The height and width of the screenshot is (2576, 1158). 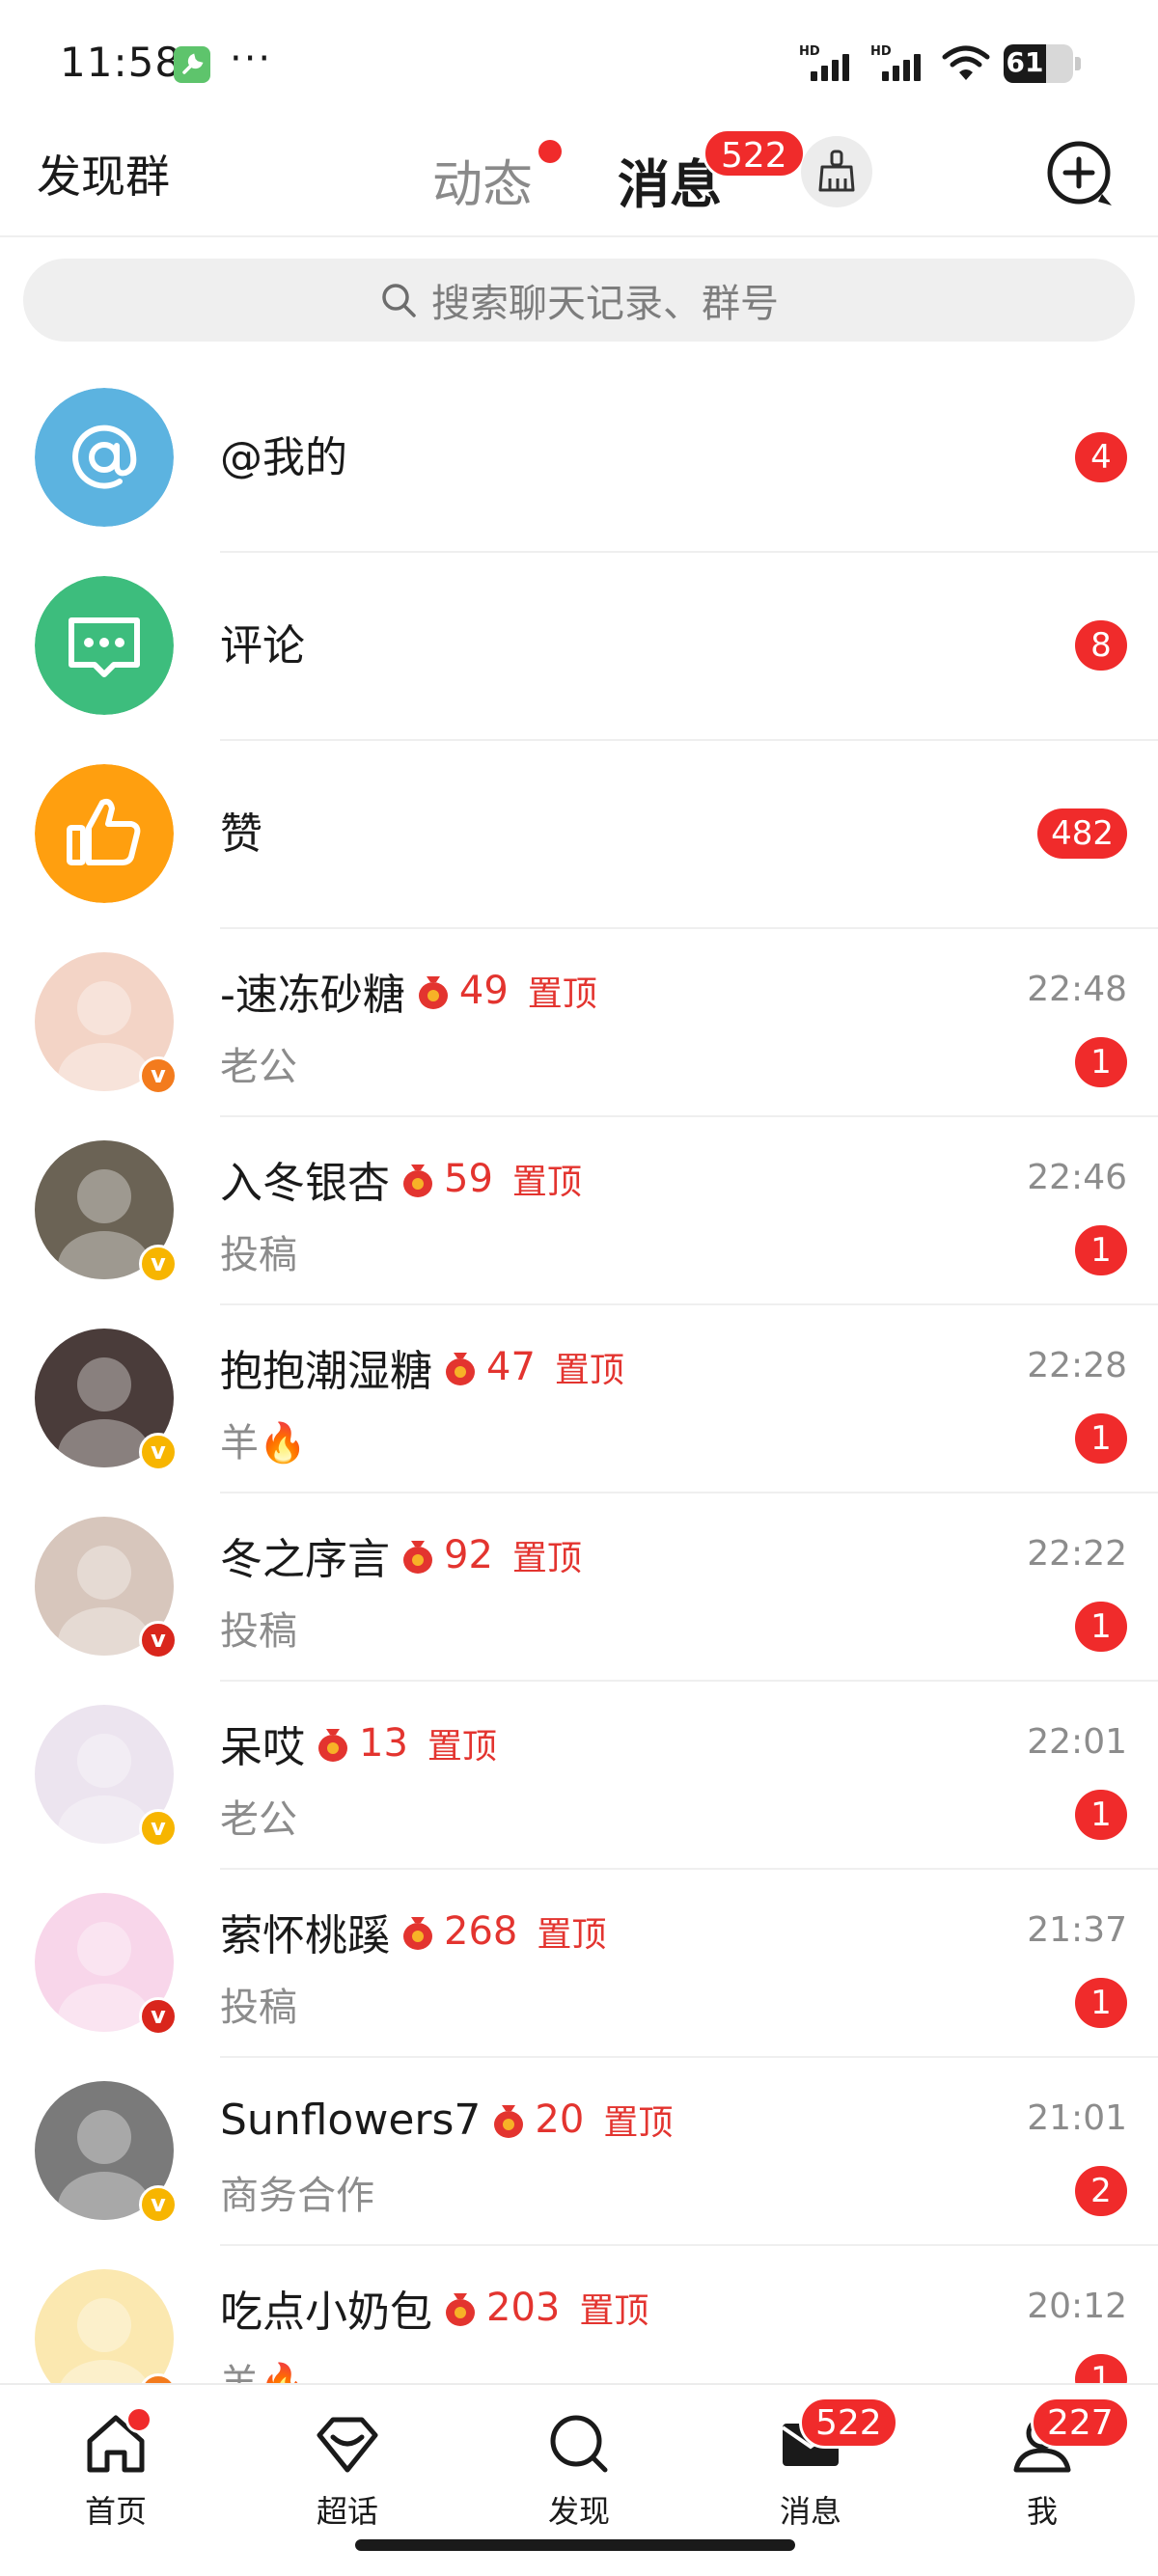 What do you see at coordinates (1077, 1365) in the screenshot?
I see `message-time: 22:28` at bounding box center [1077, 1365].